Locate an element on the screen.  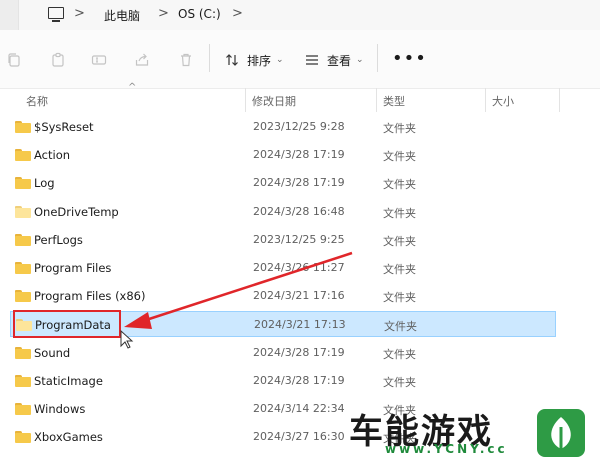
paste-icon is located at coordinates (58, 60).